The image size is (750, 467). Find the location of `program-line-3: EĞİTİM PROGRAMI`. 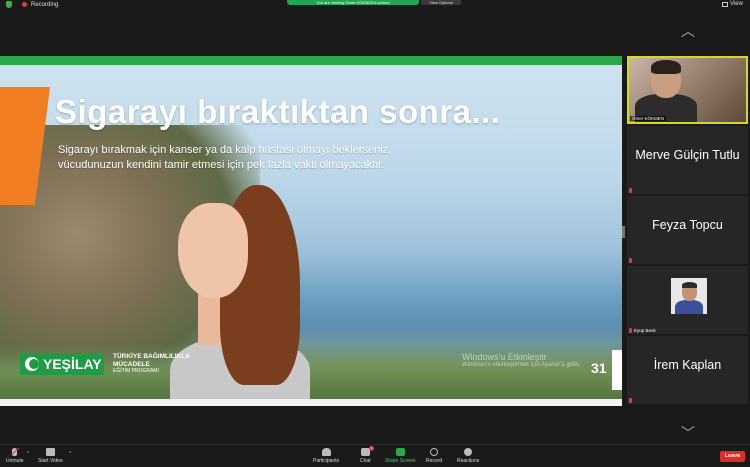

program-line-3: EĞİTİM PROGRAMI is located at coordinates (136, 371).